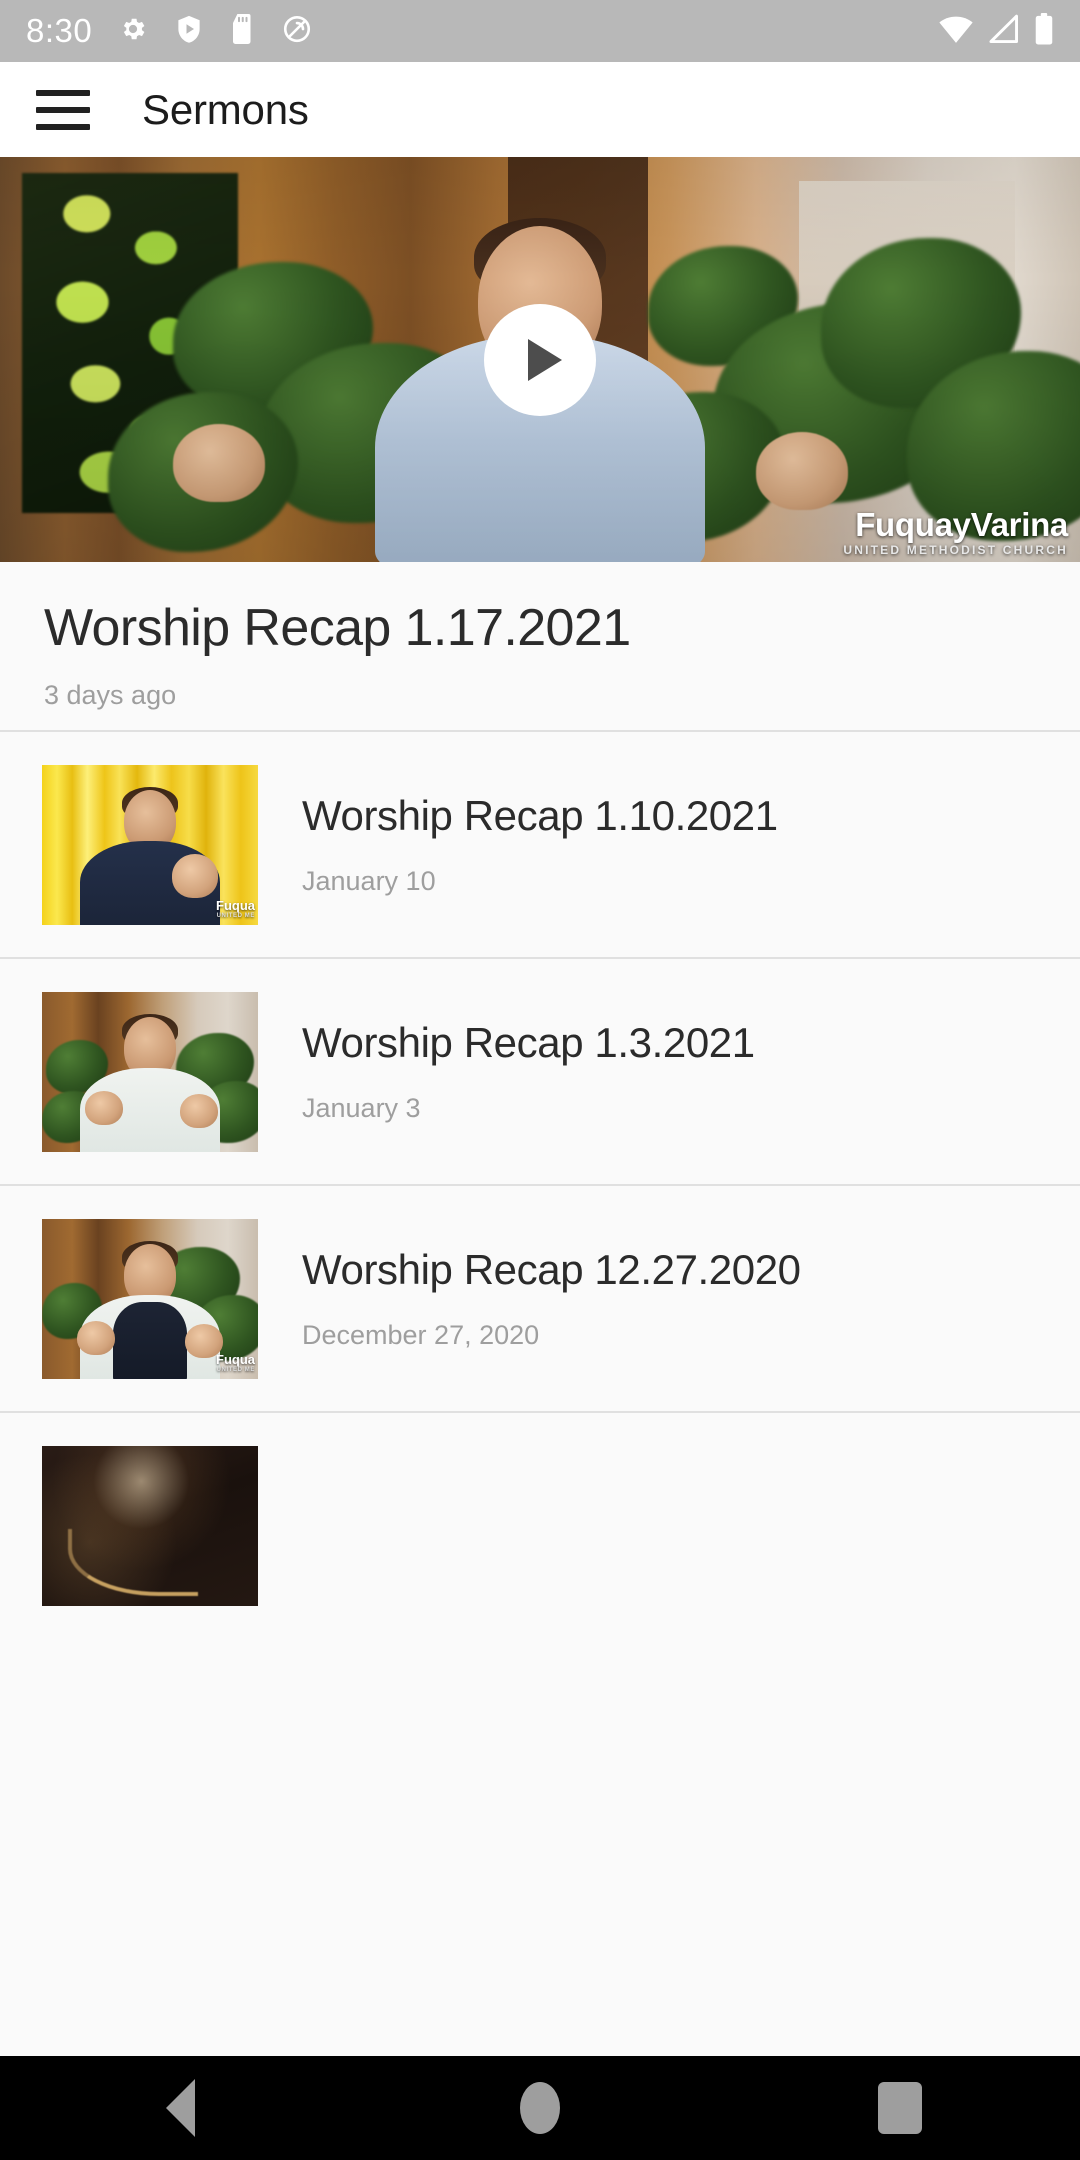 The height and width of the screenshot is (2160, 1080). Describe the element at coordinates (1044, 31) in the screenshot. I see `battery-icon` at that location.